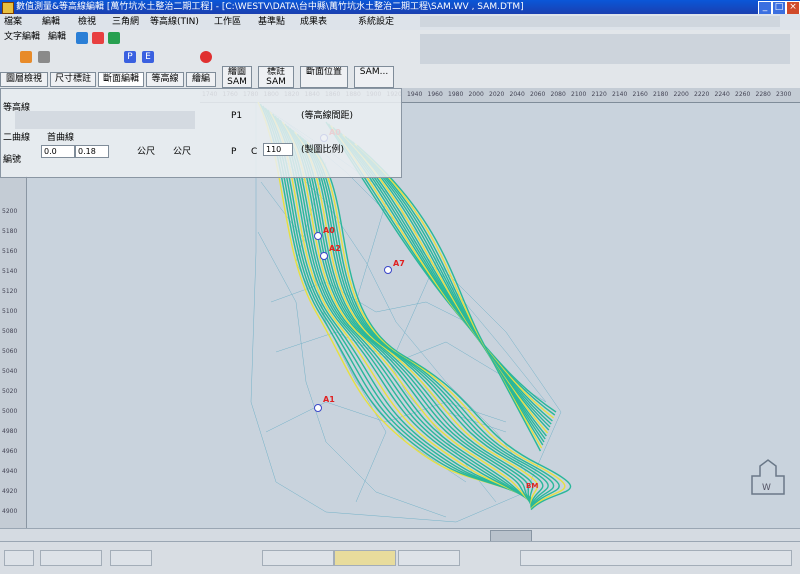 Image resolution: width=800 pixels, height=574 pixels. What do you see at coordinates (517, 94) in the screenshot?
I see `ruler-tick-label: 2040` at bounding box center [517, 94].